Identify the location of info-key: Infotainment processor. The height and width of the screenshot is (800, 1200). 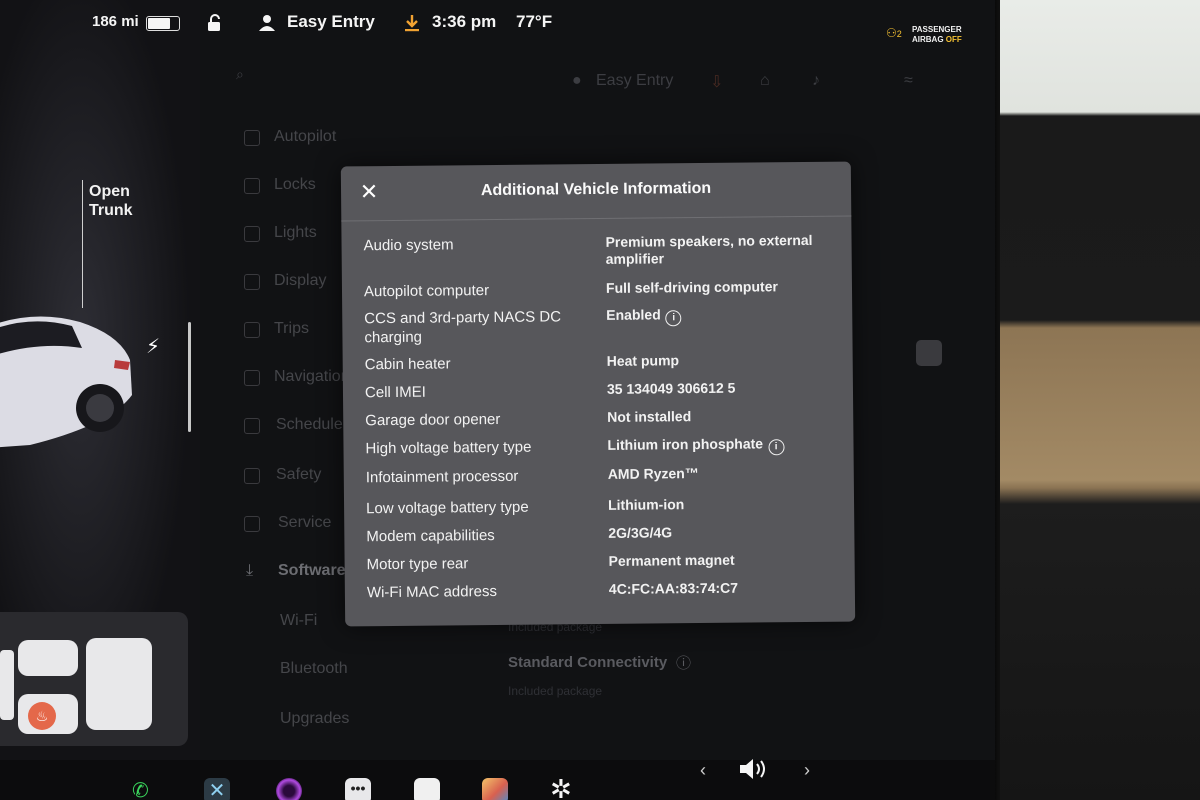
(442, 477).